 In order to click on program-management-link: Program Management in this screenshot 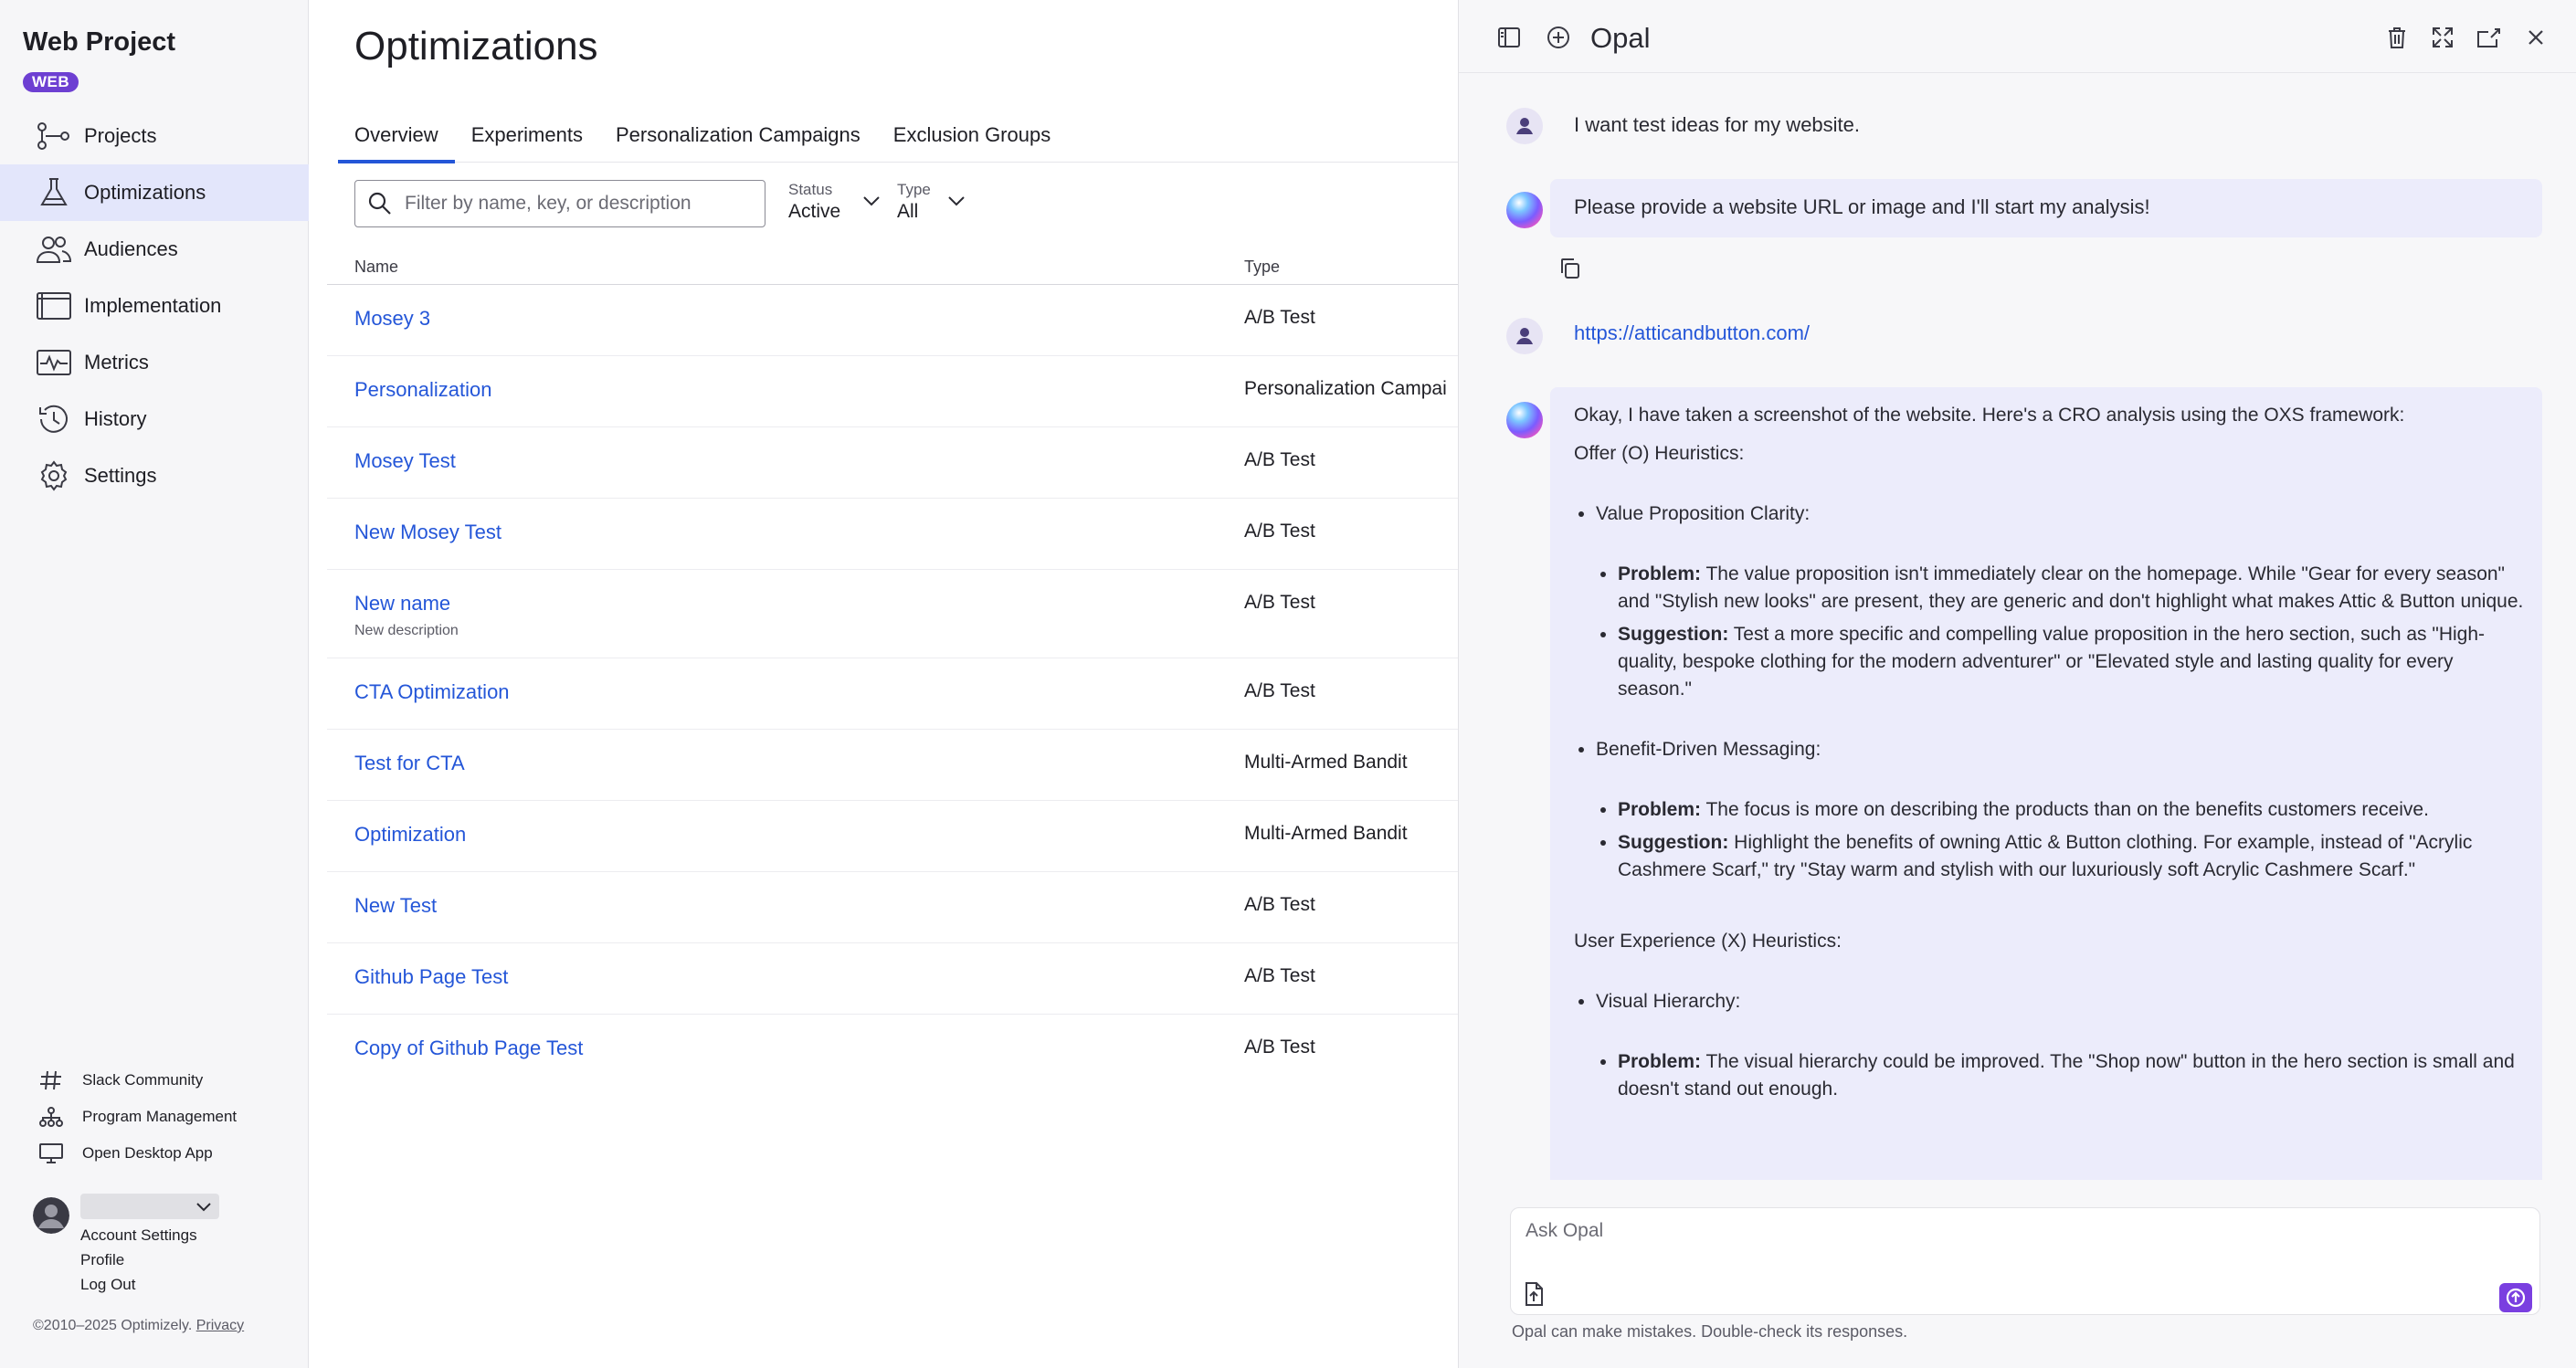, I will do `click(154, 1117)`.